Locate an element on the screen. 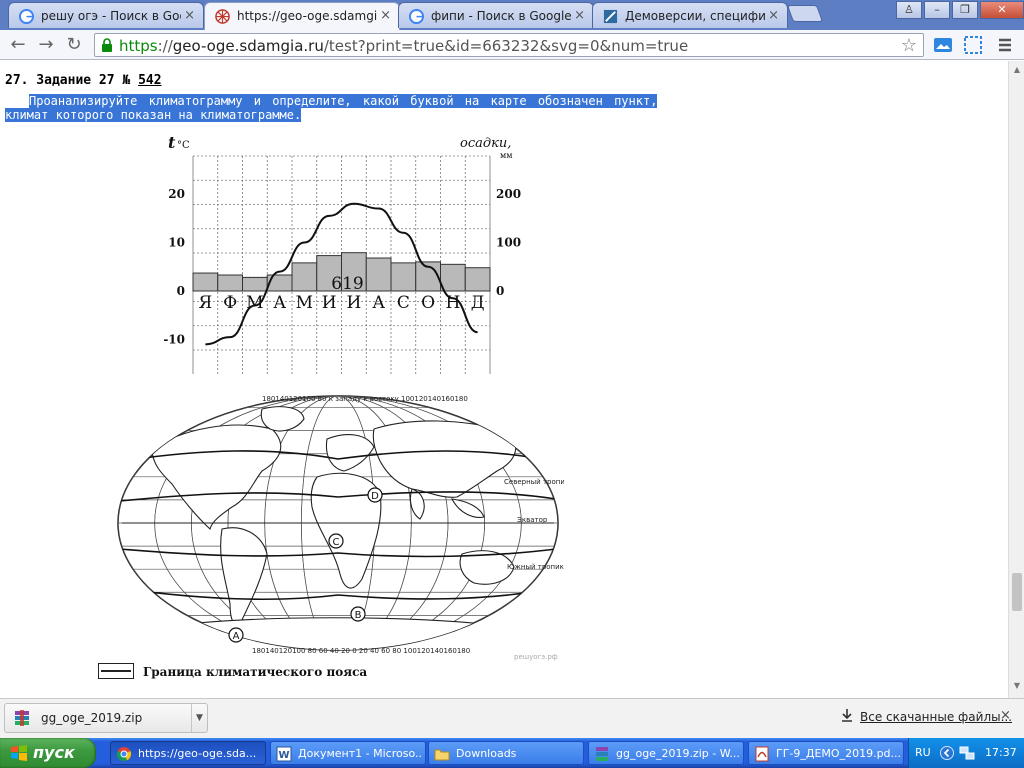  tab-title: решу огэ - Поиск в Google is located at coordinates (111, 16).